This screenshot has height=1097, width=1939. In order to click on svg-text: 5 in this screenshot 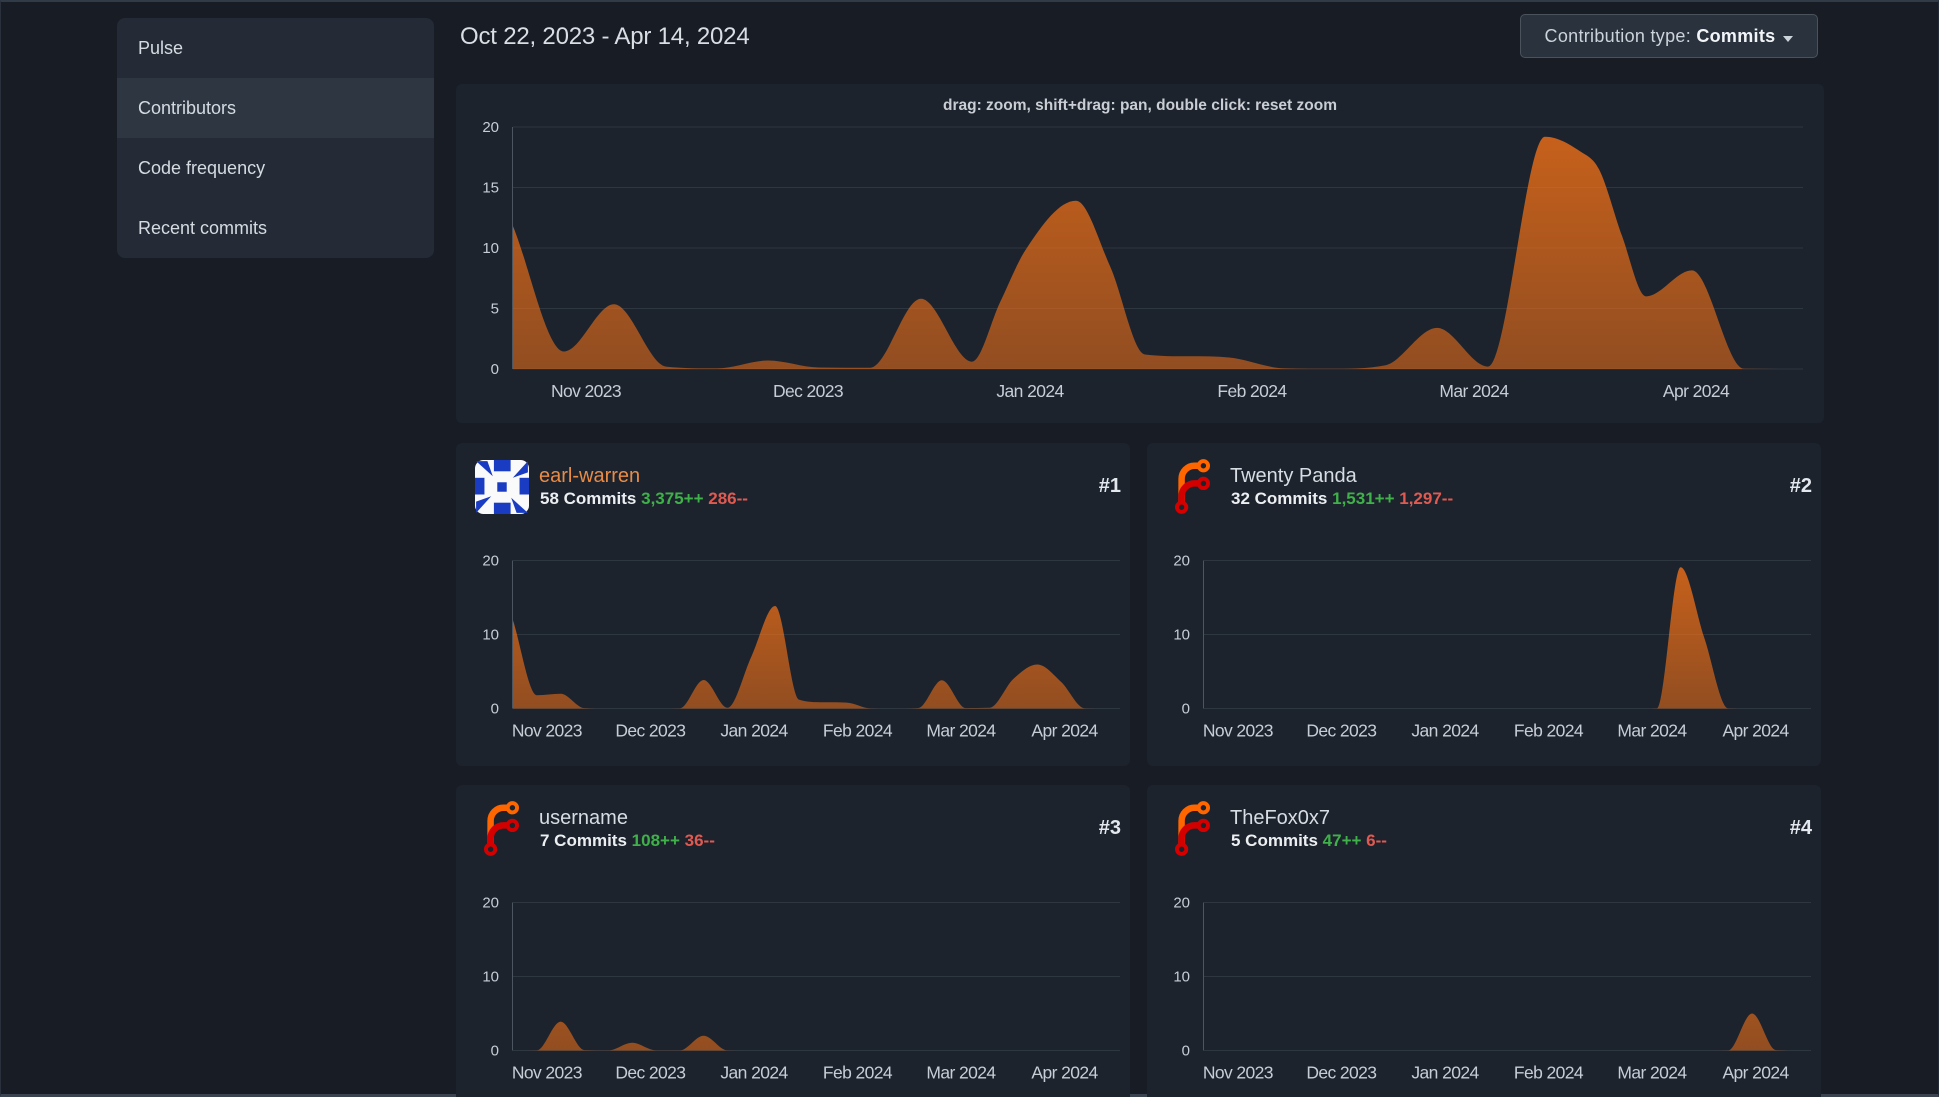, I will do `click(495, 309)`.